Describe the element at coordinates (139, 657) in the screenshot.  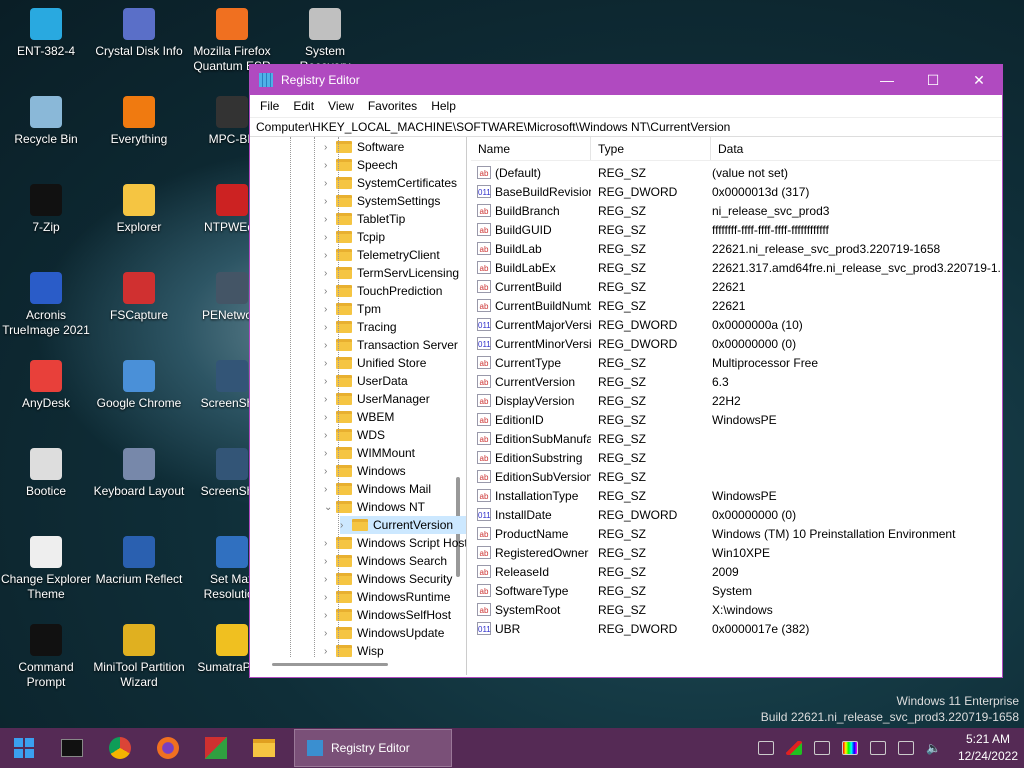
I see `desktop-icon: MiniTool Partition Wizard` at that location.